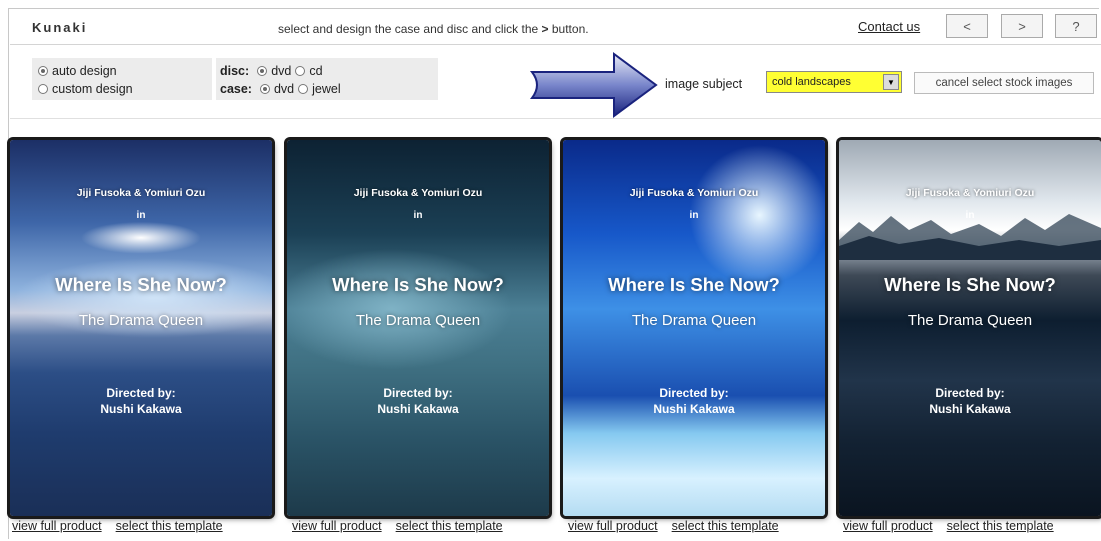  I want to click on view-full-product-link-1: view full product, so click(57, 526).